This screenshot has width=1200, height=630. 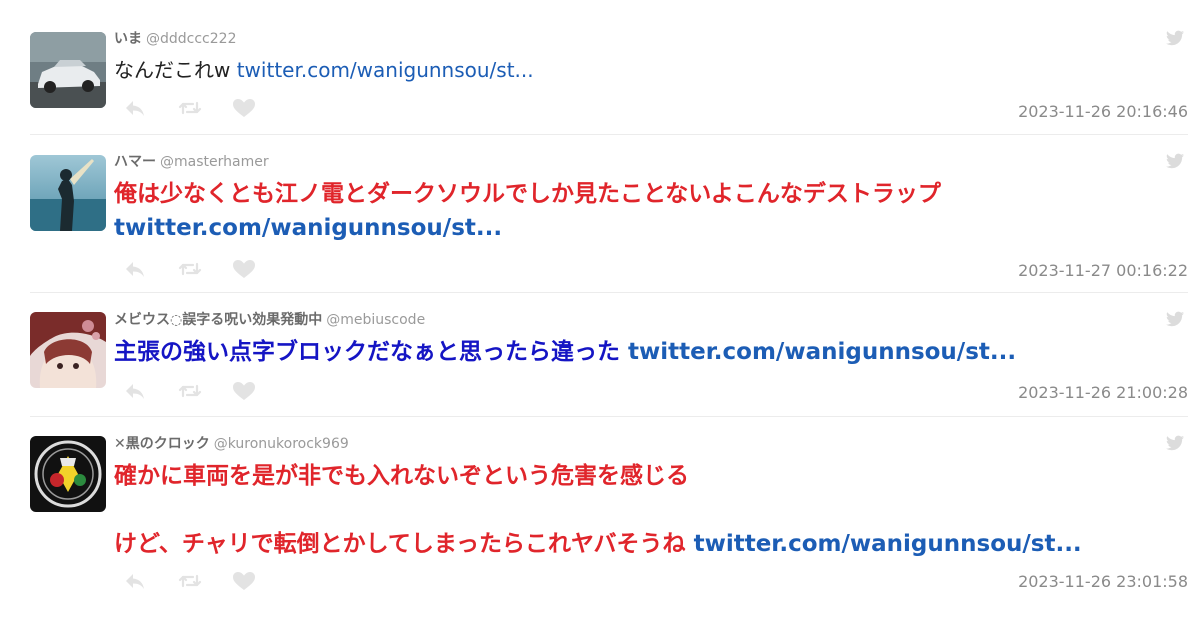 I want to click on surfer-avatar-icon, so click(x=68, y=193).